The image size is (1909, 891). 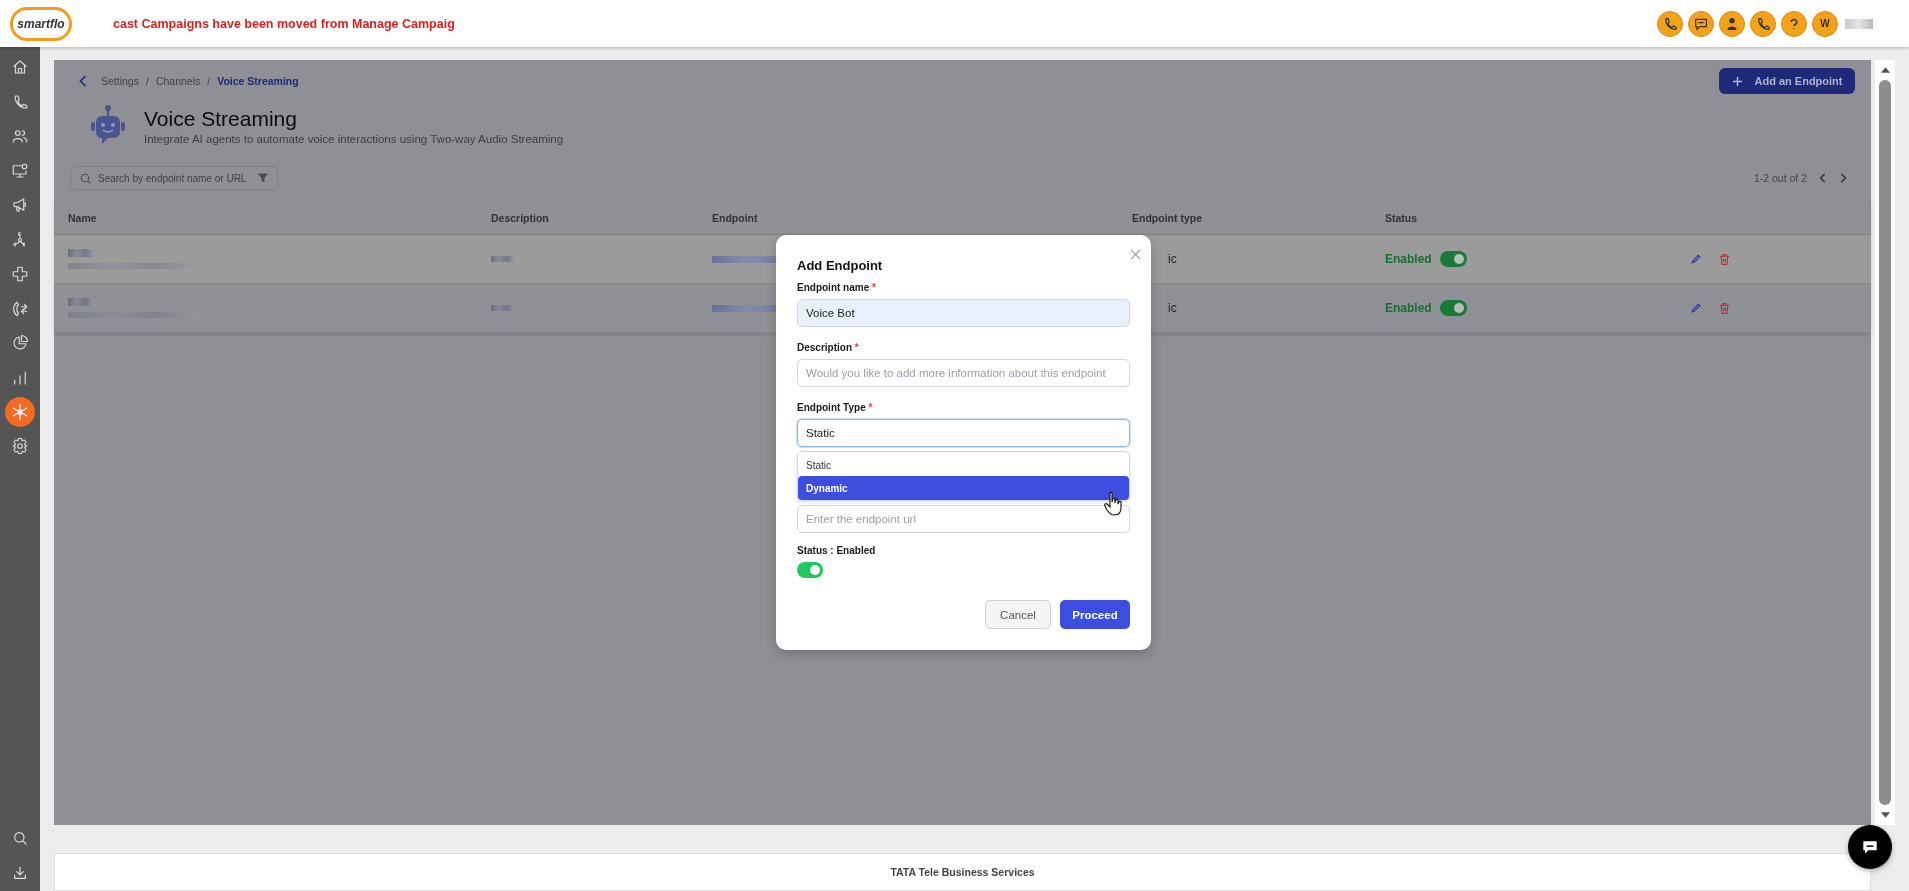 What do you see at coordinates (82, 218) in the screenshot?
I see `column-header: Name` at bounding box center [82, 218].